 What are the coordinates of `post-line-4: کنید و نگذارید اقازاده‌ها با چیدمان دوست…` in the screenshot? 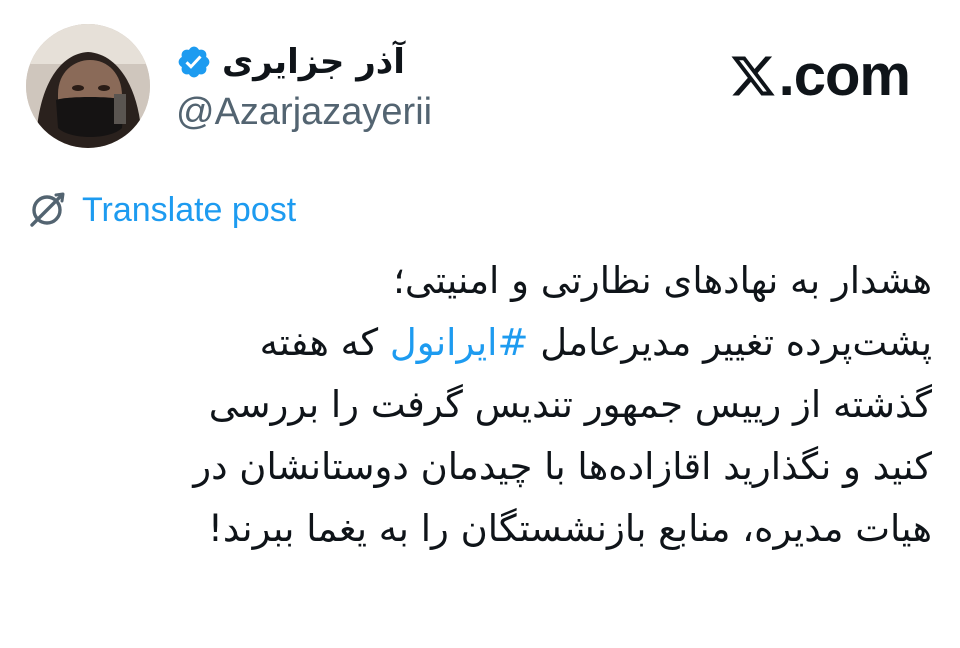 It's located at (562, 466).